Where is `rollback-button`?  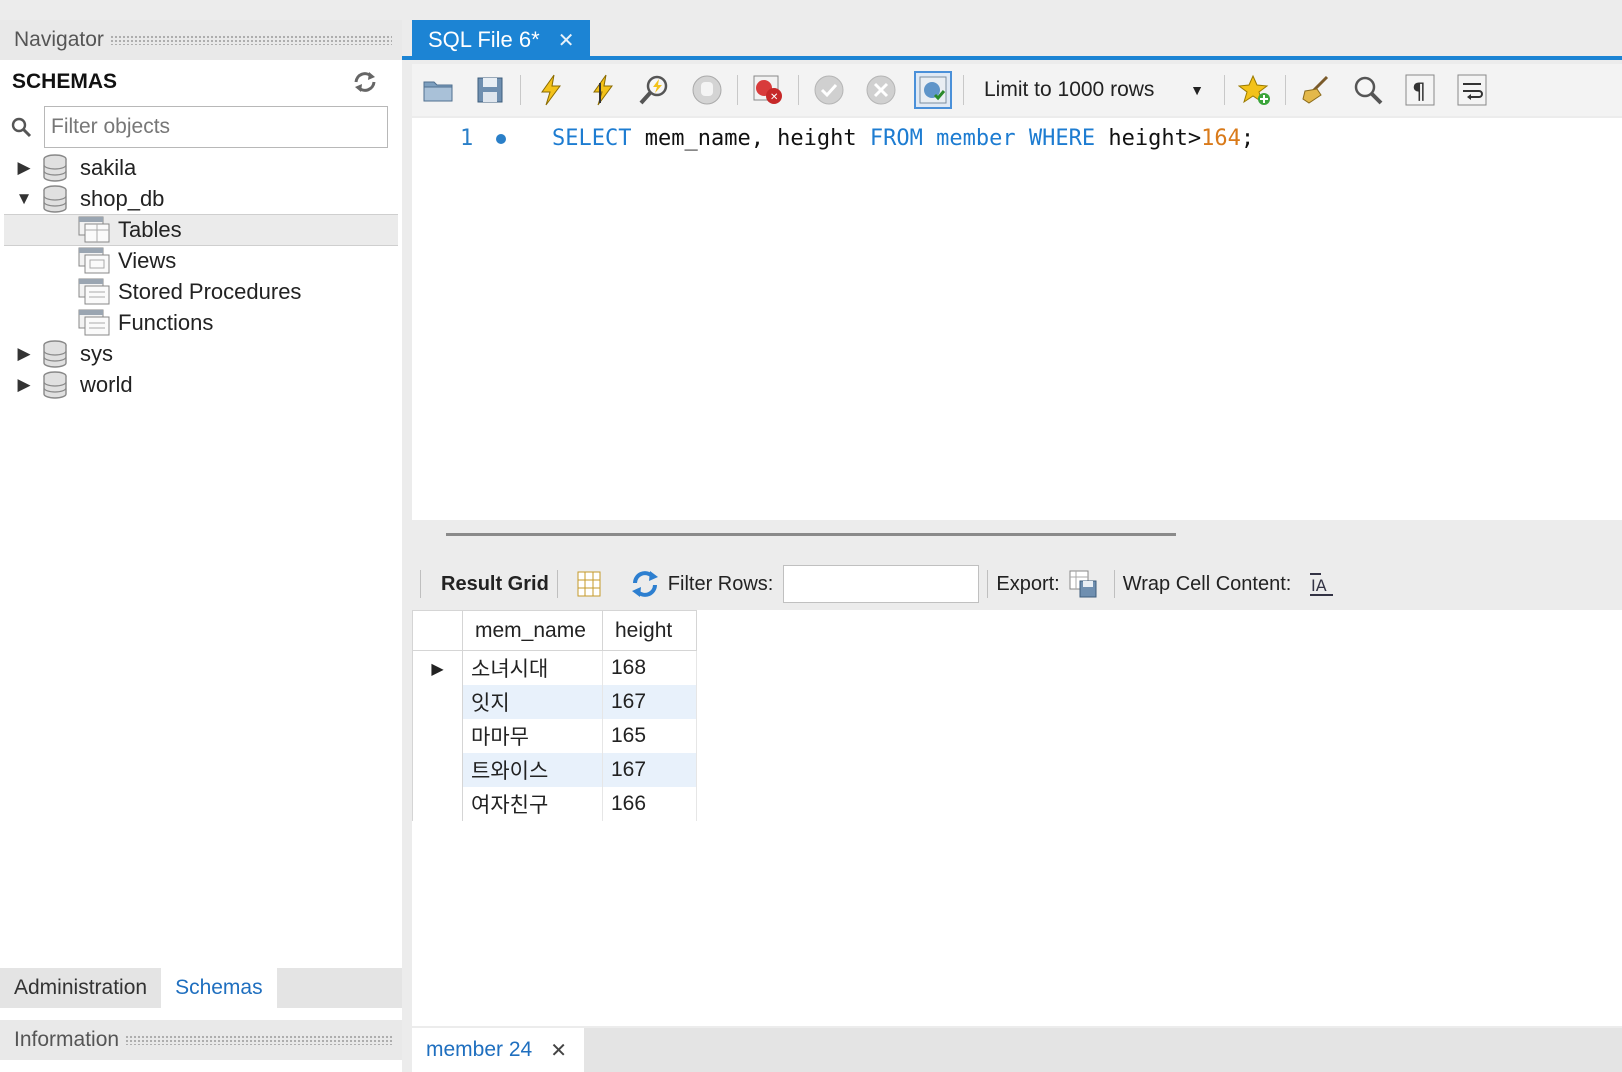
rollback-button is located at coordinates (881, 90).